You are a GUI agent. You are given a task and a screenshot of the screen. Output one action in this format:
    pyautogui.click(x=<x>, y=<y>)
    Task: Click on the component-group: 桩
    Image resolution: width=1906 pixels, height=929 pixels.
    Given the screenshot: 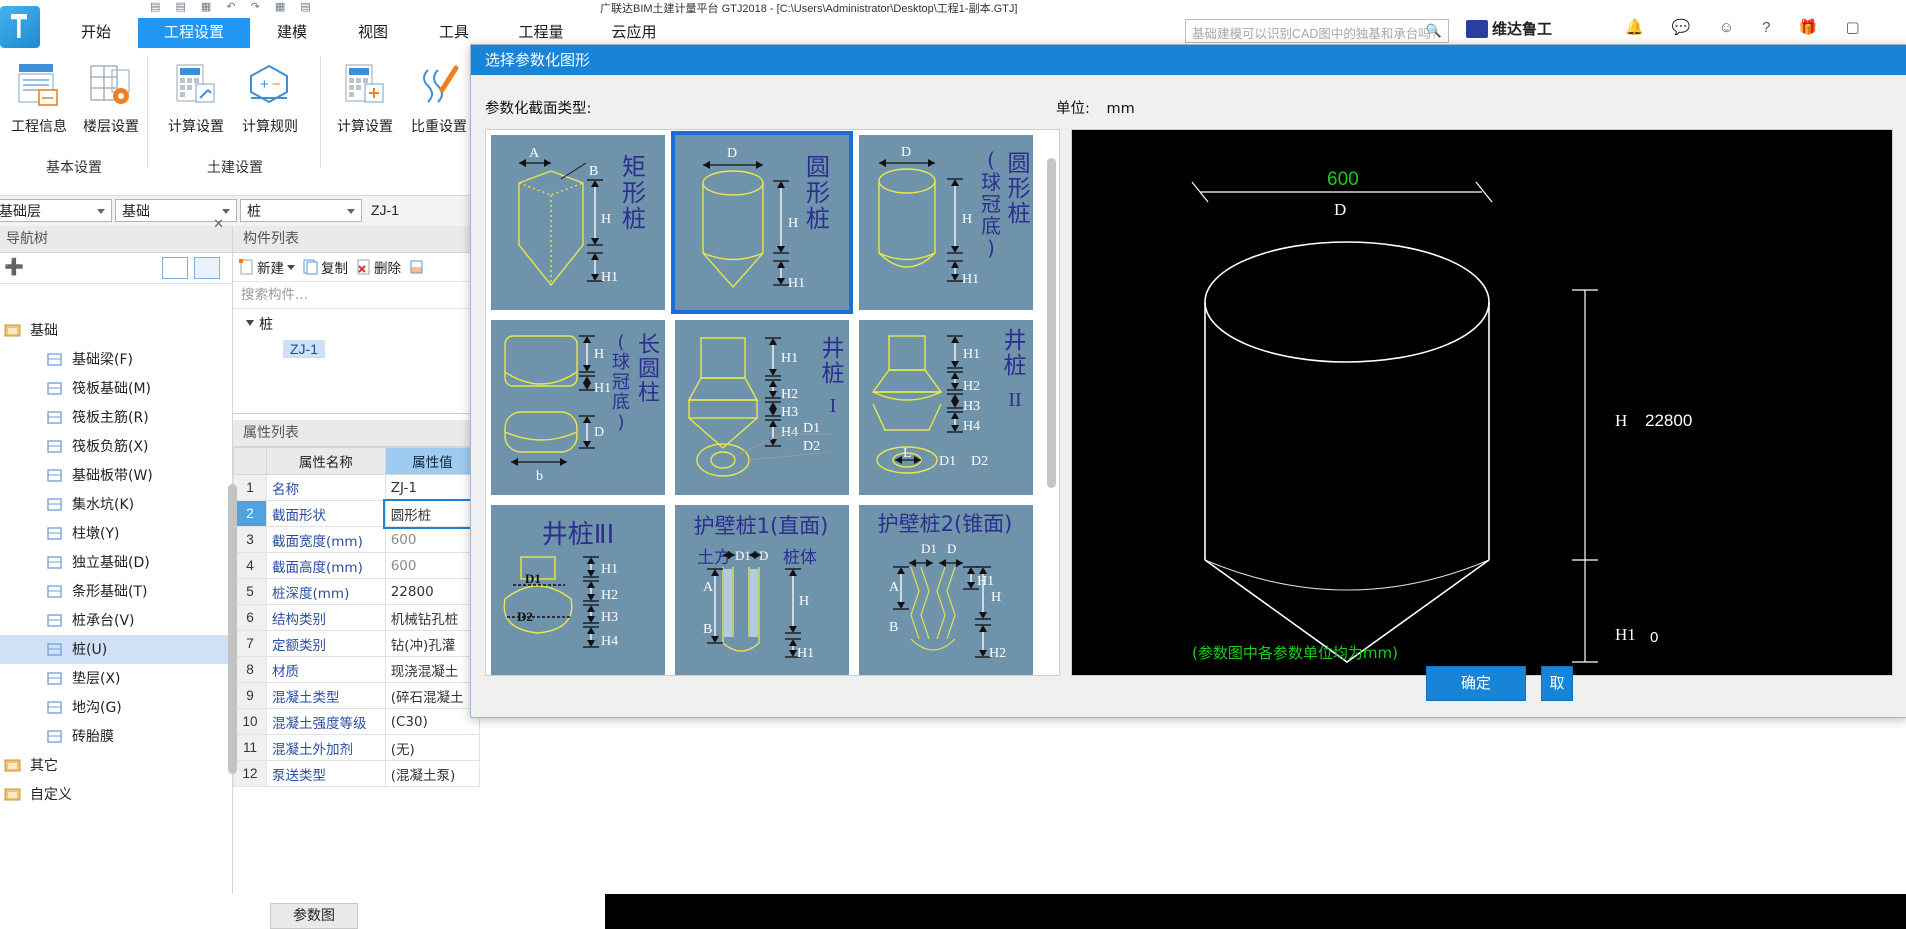 What is the action you would take?
    pyautogui.click(x=356, y=321)
    